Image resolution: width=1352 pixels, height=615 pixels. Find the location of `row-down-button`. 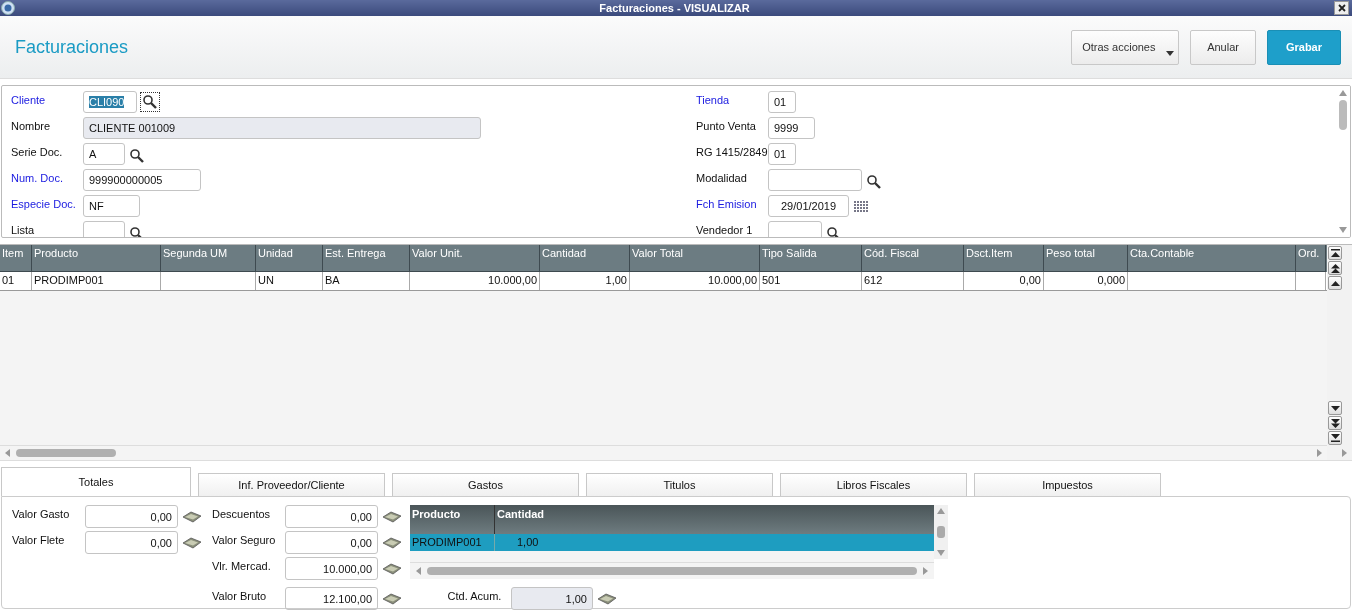

row-down-button is located at coordinates (1335, 408).